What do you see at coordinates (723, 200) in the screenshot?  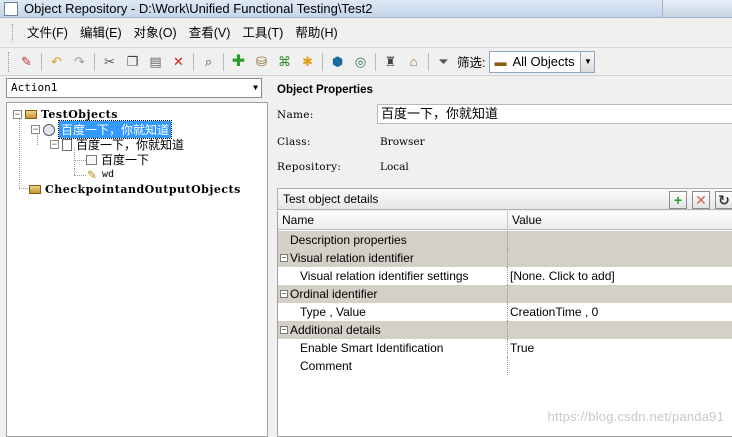 I see `refresh-icon: ↻` at bounding box center [723, 200].